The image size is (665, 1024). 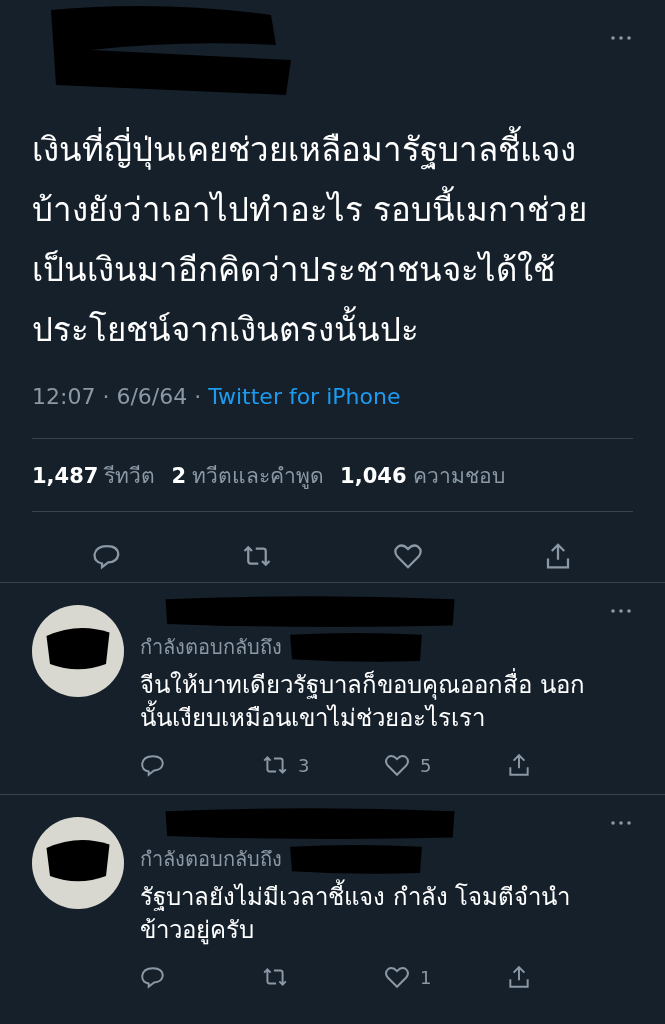 What do you see at coordinates (458, 475) in the screenshot?
I see `stat-label: ความชอบ` at bounding box center [458, 475].